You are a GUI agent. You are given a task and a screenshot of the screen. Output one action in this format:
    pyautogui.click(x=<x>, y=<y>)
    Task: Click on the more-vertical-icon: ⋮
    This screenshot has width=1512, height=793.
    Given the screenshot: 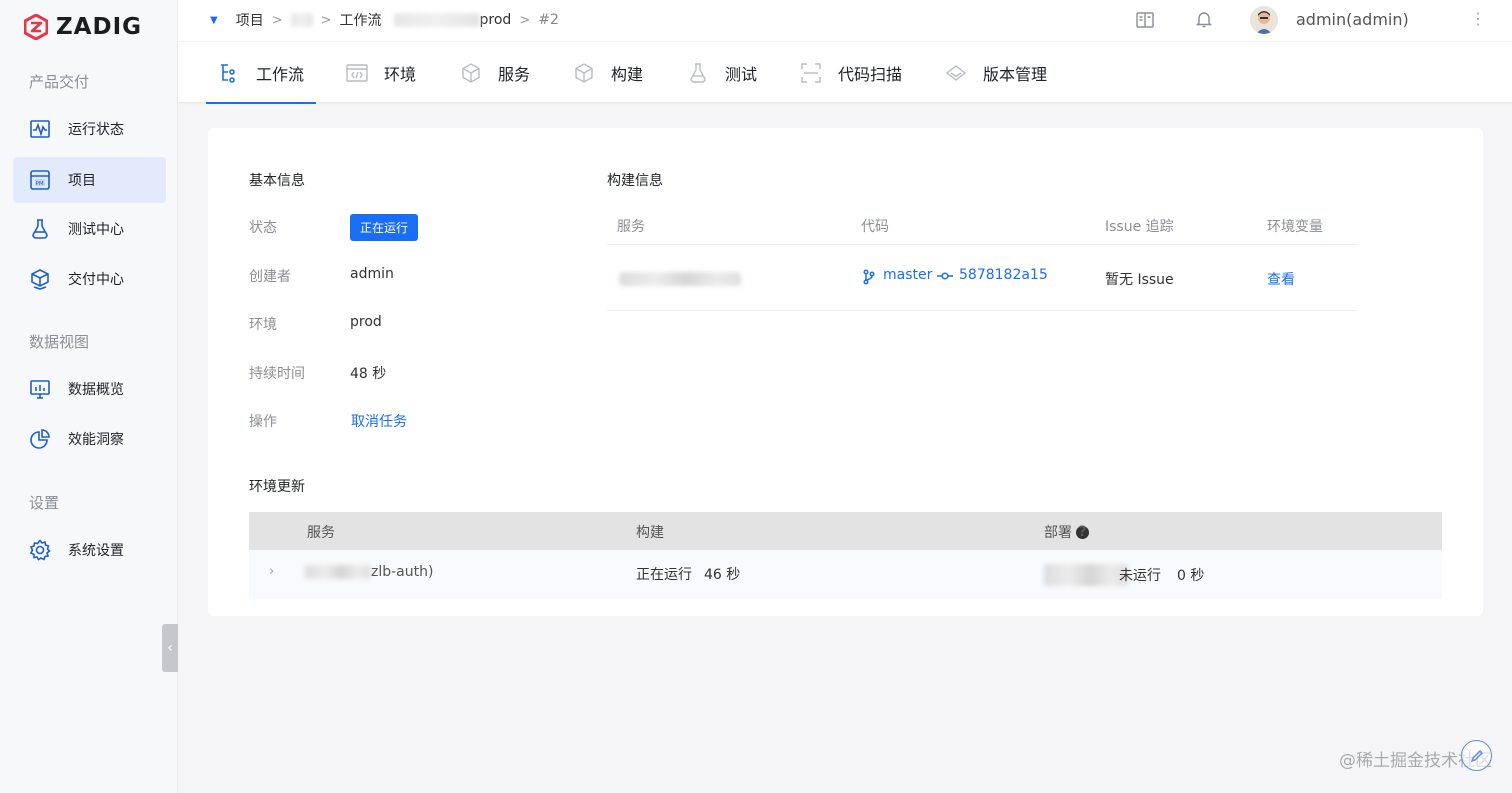 What is the action you would take?
    pyautogui.click(x=1478, y=18)
    